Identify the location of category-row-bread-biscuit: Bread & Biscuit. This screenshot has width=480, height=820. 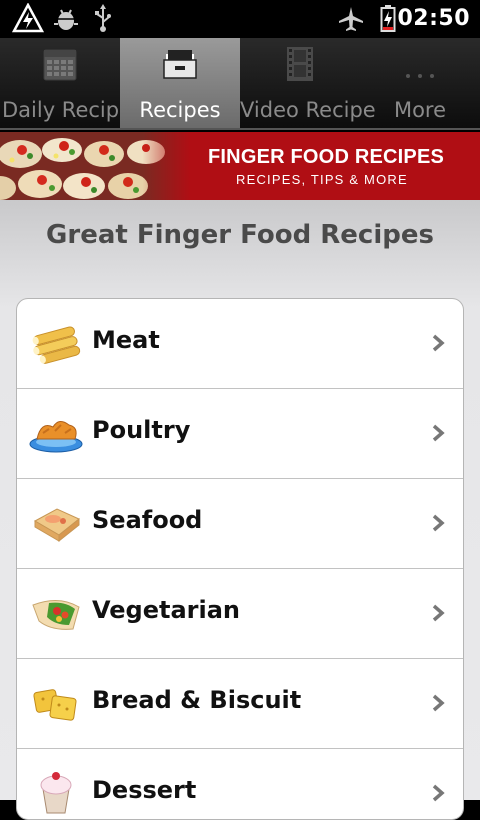
(240, 704).